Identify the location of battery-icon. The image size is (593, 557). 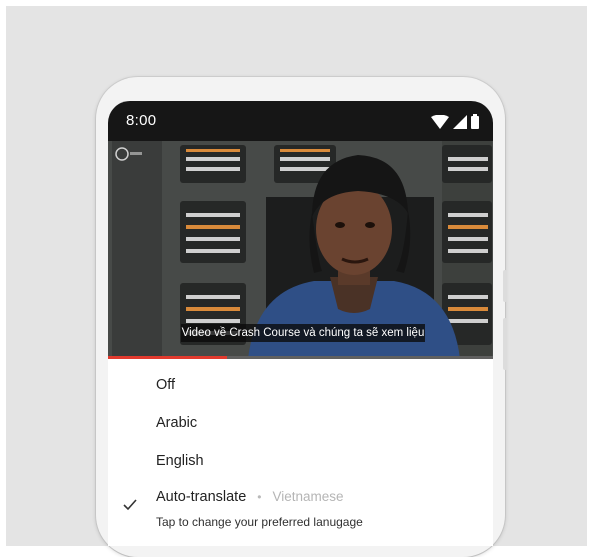
(475, 121).